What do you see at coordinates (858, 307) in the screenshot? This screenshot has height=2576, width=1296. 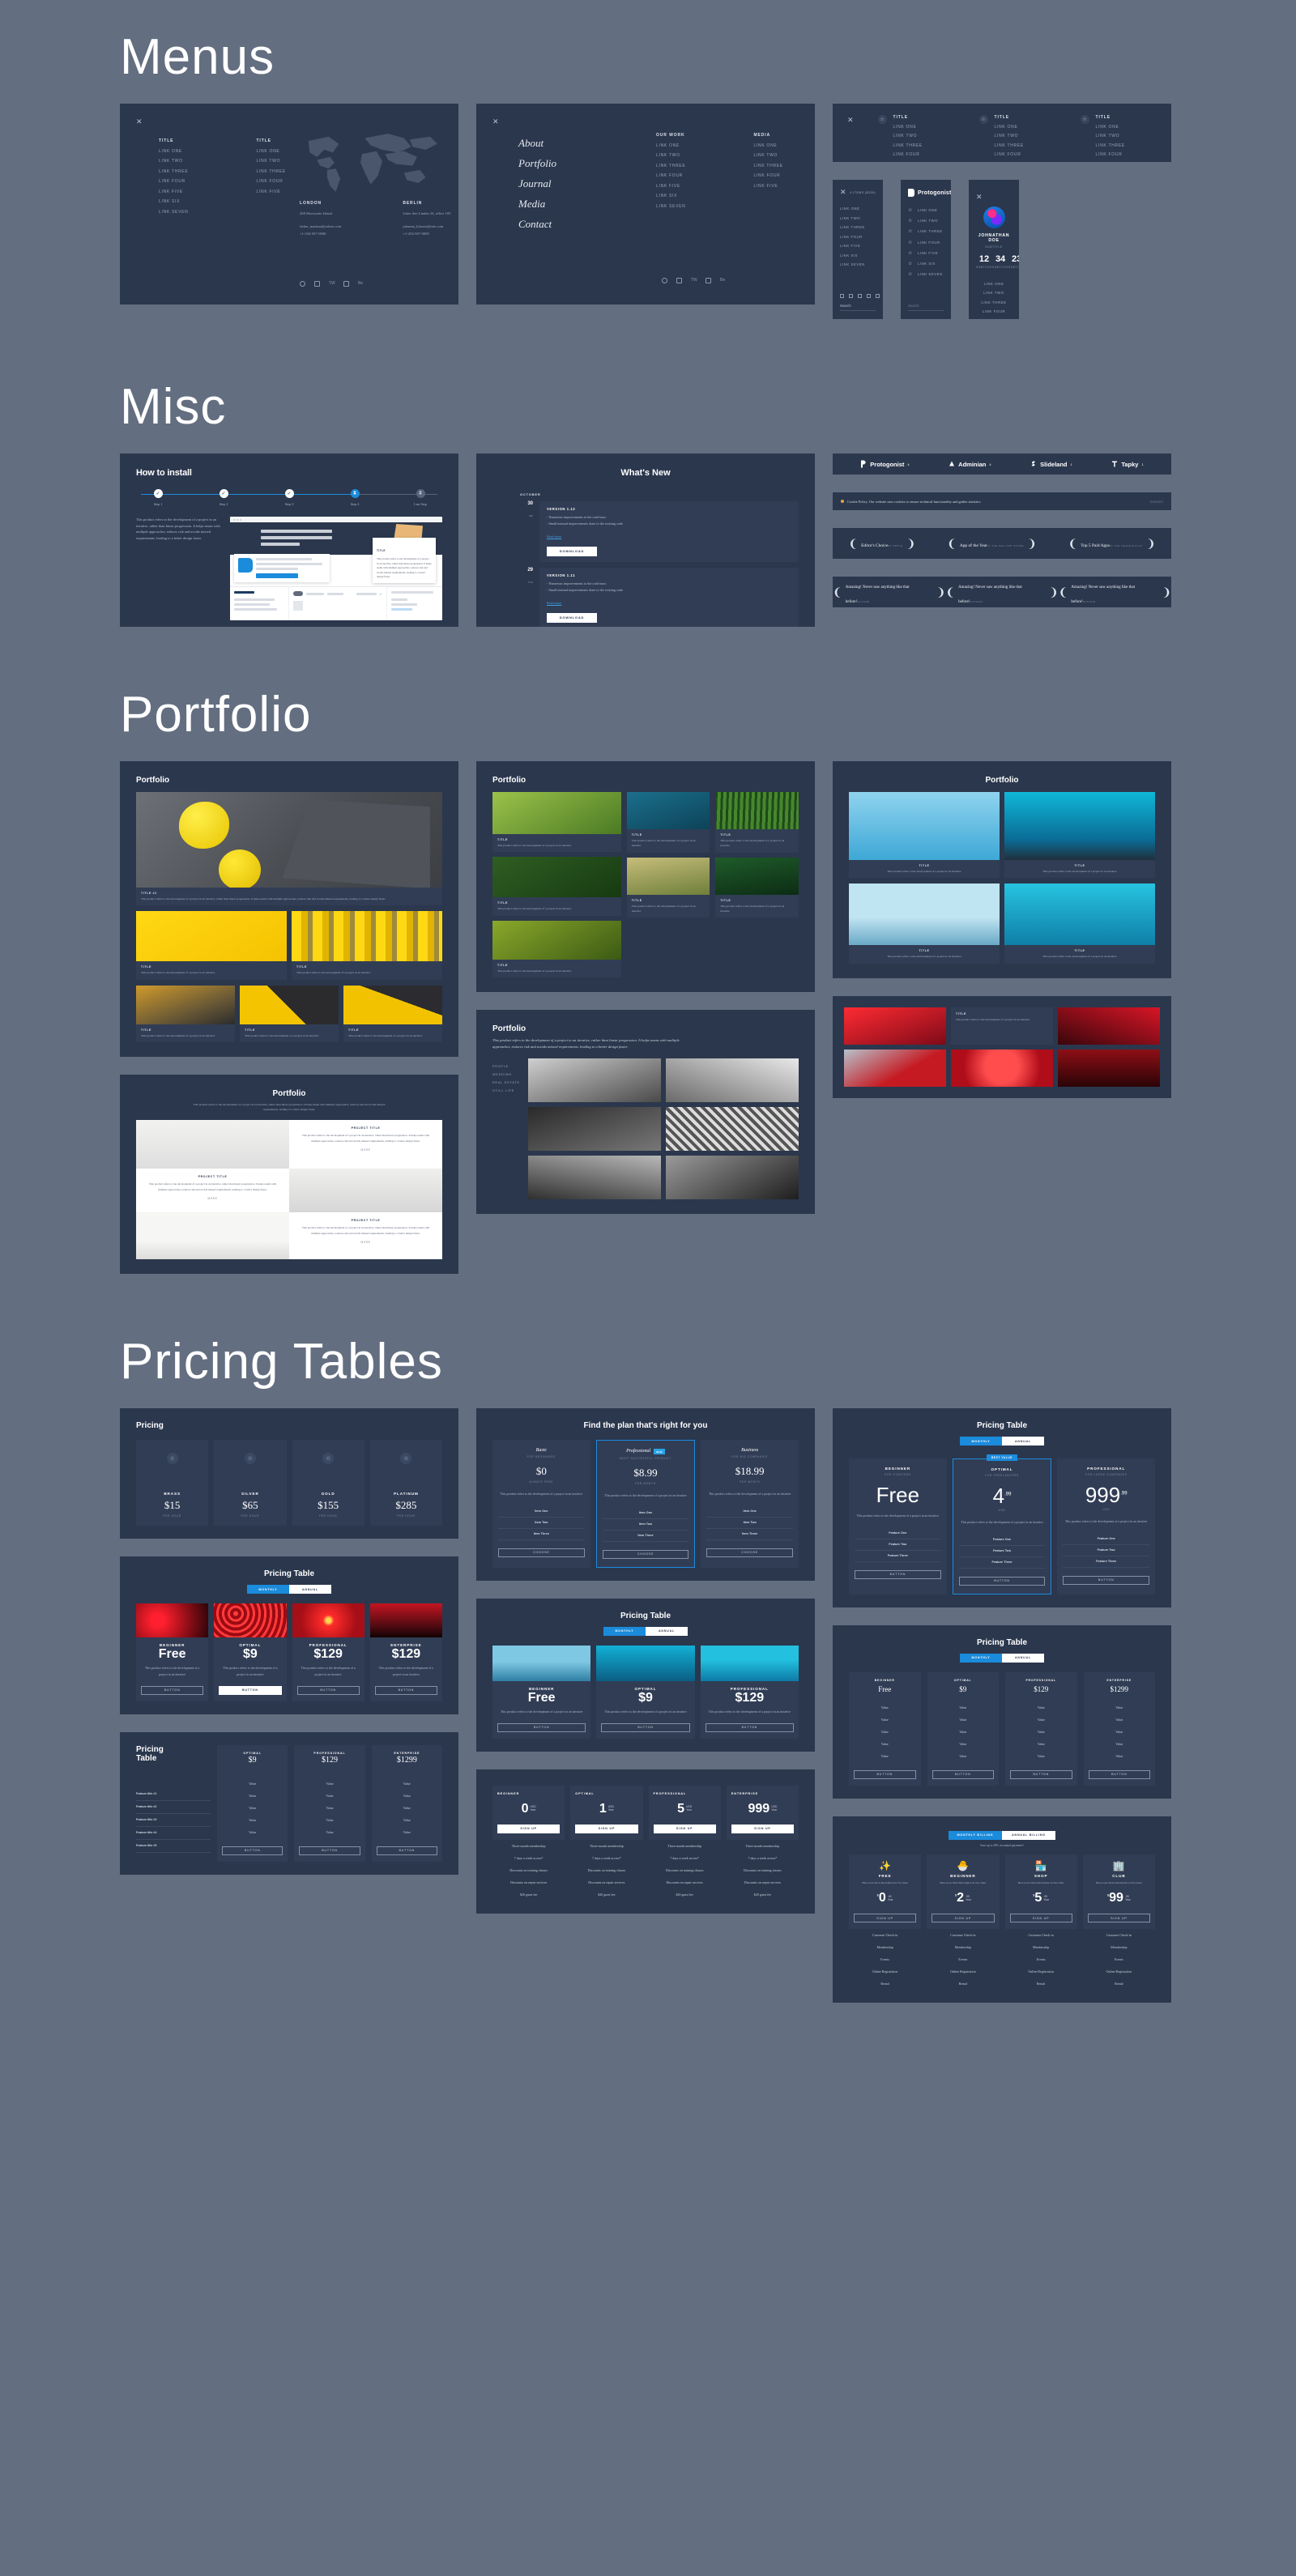 I see `search-input: Search` at bounding box center [858, 307].